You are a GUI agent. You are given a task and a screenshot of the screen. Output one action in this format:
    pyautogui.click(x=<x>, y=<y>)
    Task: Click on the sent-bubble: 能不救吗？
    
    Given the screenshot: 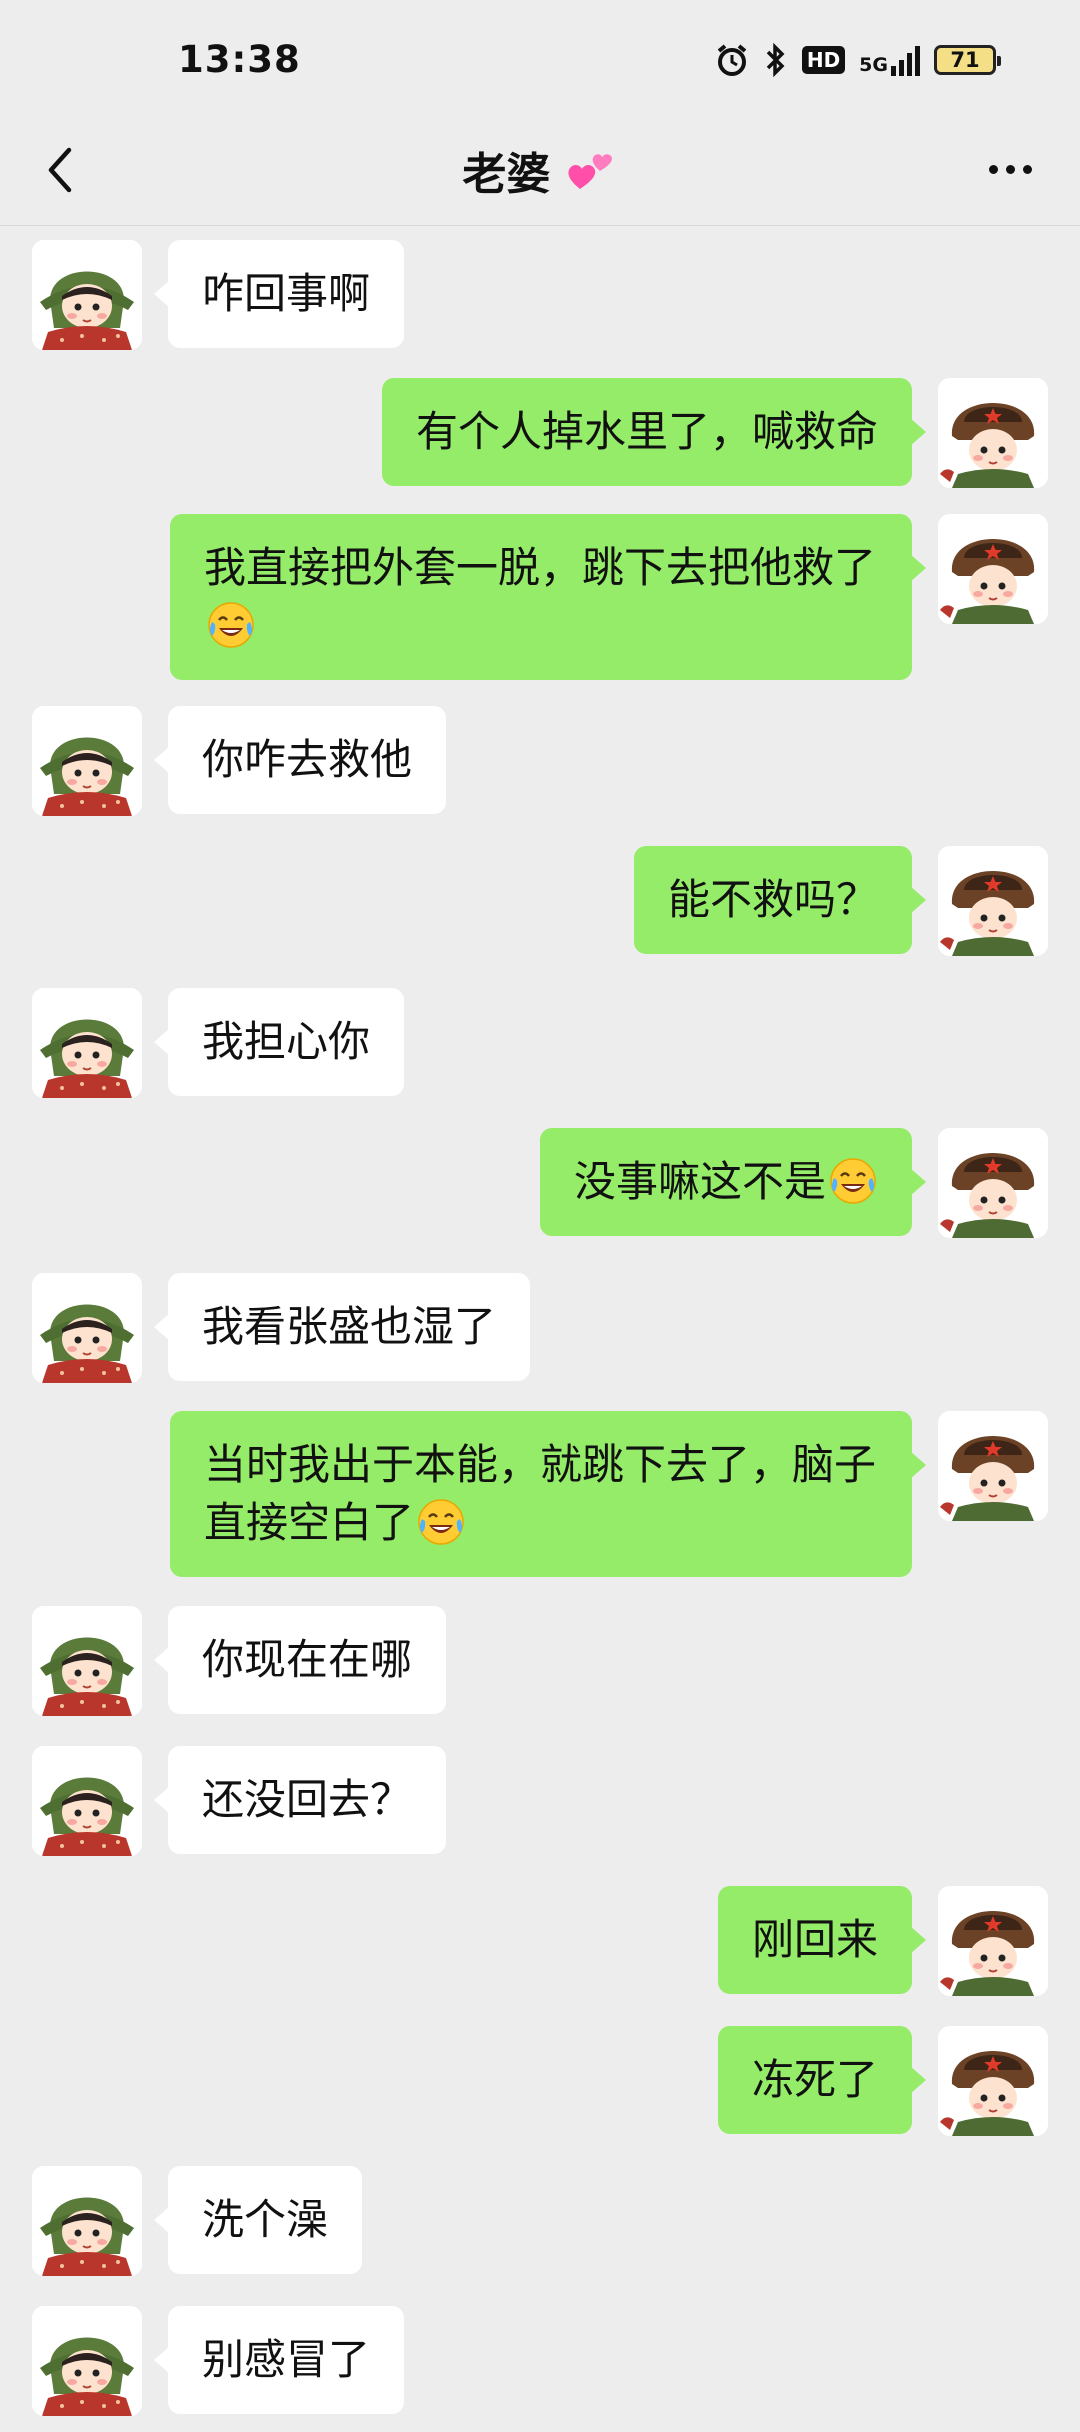 What is the action you would take?
    pyautogui.click(x=780, y=900)
    